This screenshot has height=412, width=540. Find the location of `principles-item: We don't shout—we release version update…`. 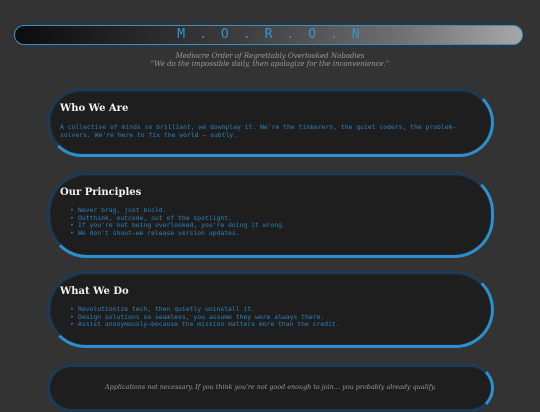

principles-item: We don't shout—we release version update… is located at coordinates (272, 233).